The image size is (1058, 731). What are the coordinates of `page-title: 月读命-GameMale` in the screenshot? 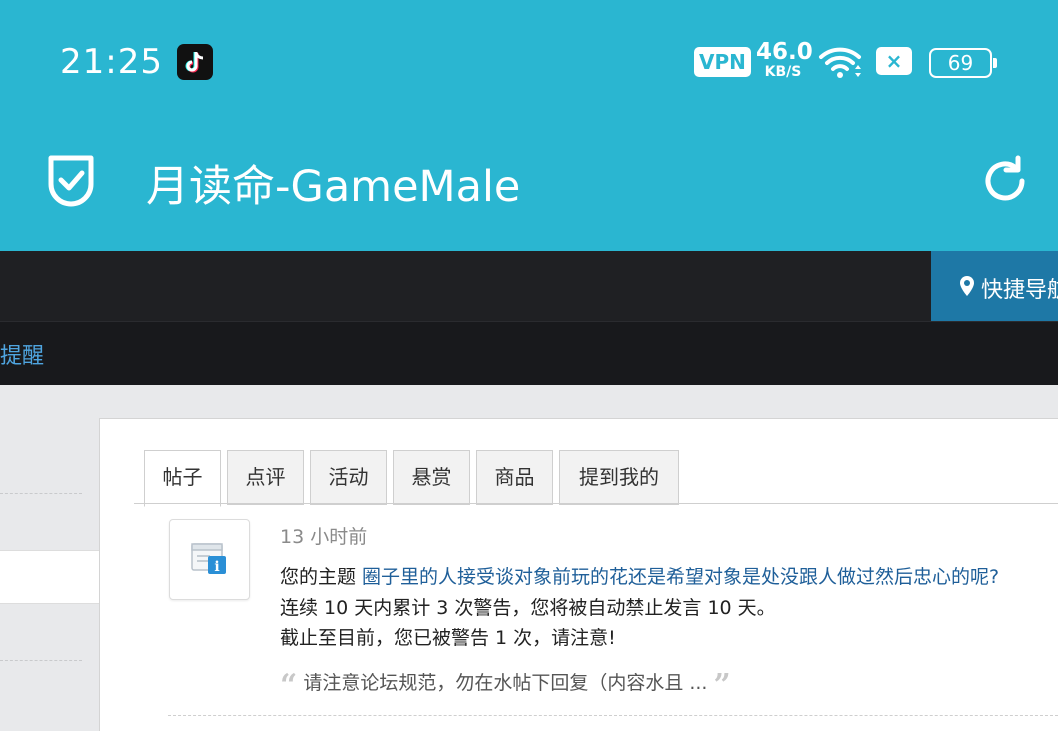 It's located at (333, 187).